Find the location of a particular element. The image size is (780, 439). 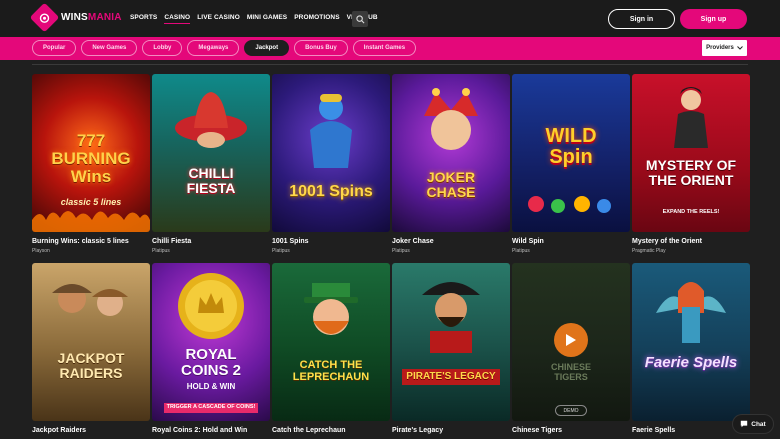

game-title: Burning Wins: classic 5 lines is located at coordinates (91, 241).